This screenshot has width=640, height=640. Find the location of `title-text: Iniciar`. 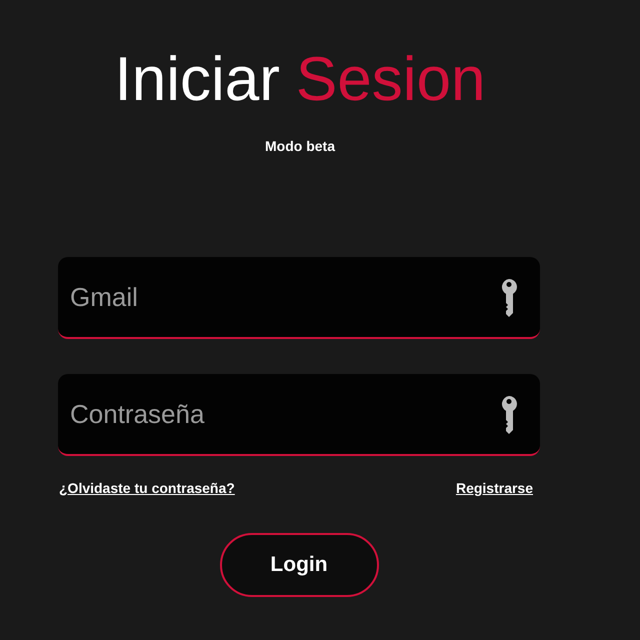

title-text: Iniciar is located at coordinates (197, 80).